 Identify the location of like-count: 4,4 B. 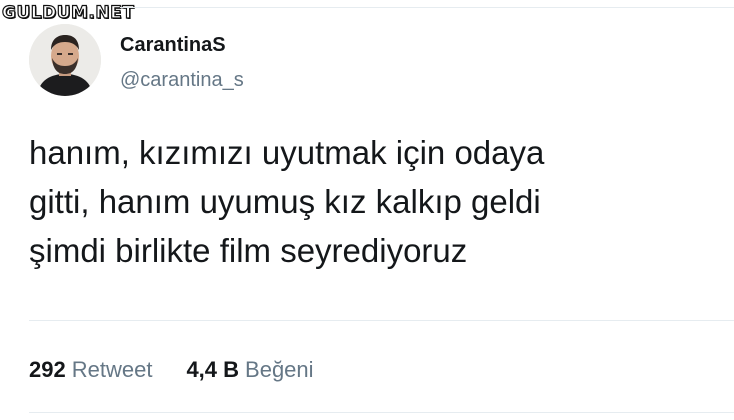
(213, 369).